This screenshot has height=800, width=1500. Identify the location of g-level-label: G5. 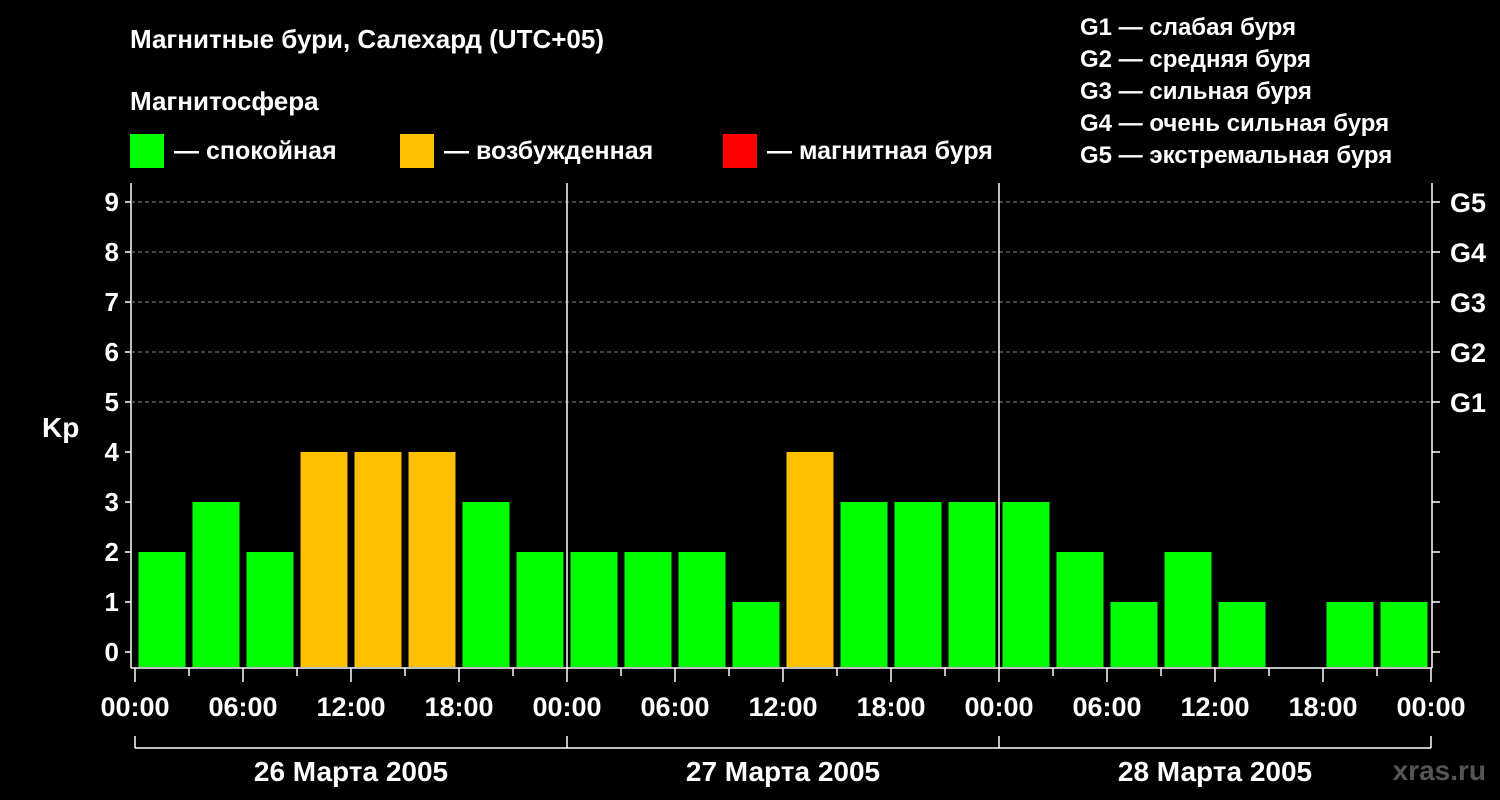
(1468, 203).